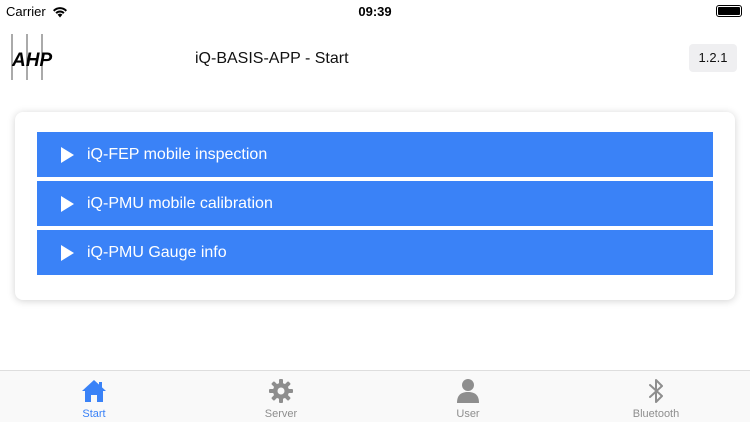  What do you see at coordinates (94, 414) in the screenshot?
I see `tab-label: Start` at bounding box center [94, 414].